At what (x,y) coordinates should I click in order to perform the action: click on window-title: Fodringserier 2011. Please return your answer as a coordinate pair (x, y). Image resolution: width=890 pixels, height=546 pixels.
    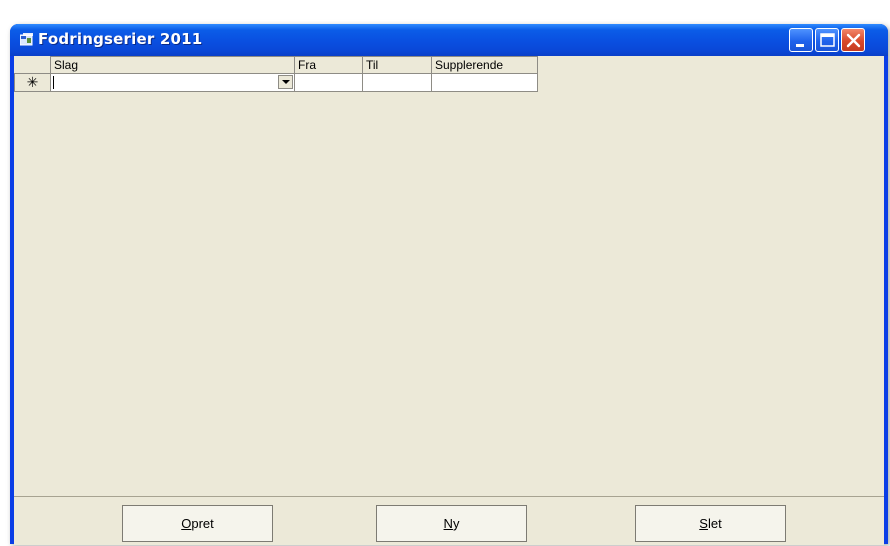
    Looking at the image, I should click on (120, 39).